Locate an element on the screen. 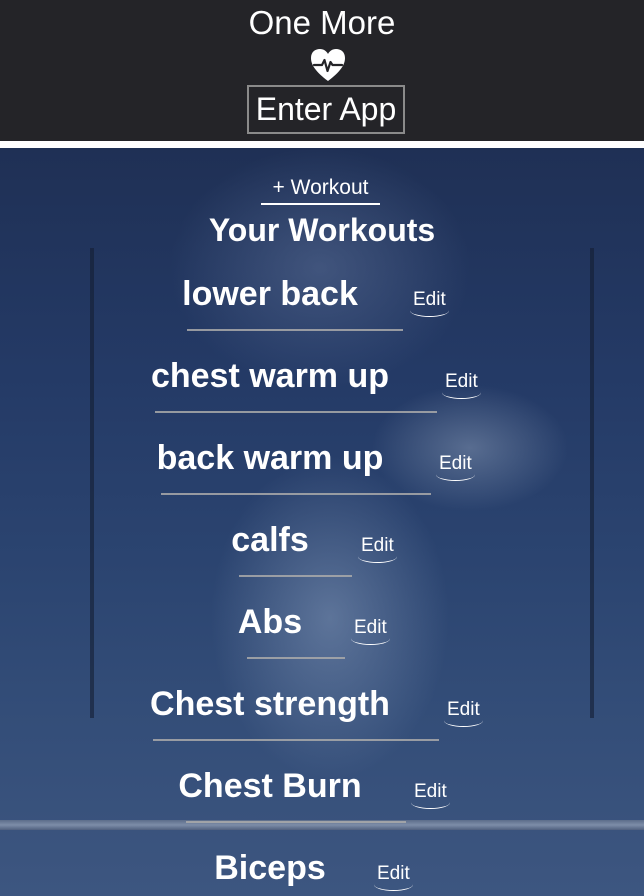 Image resolution: width=644 pixels, height=896 pixels. workout-item: back warm up Edit is located at coordinates (322, 470).